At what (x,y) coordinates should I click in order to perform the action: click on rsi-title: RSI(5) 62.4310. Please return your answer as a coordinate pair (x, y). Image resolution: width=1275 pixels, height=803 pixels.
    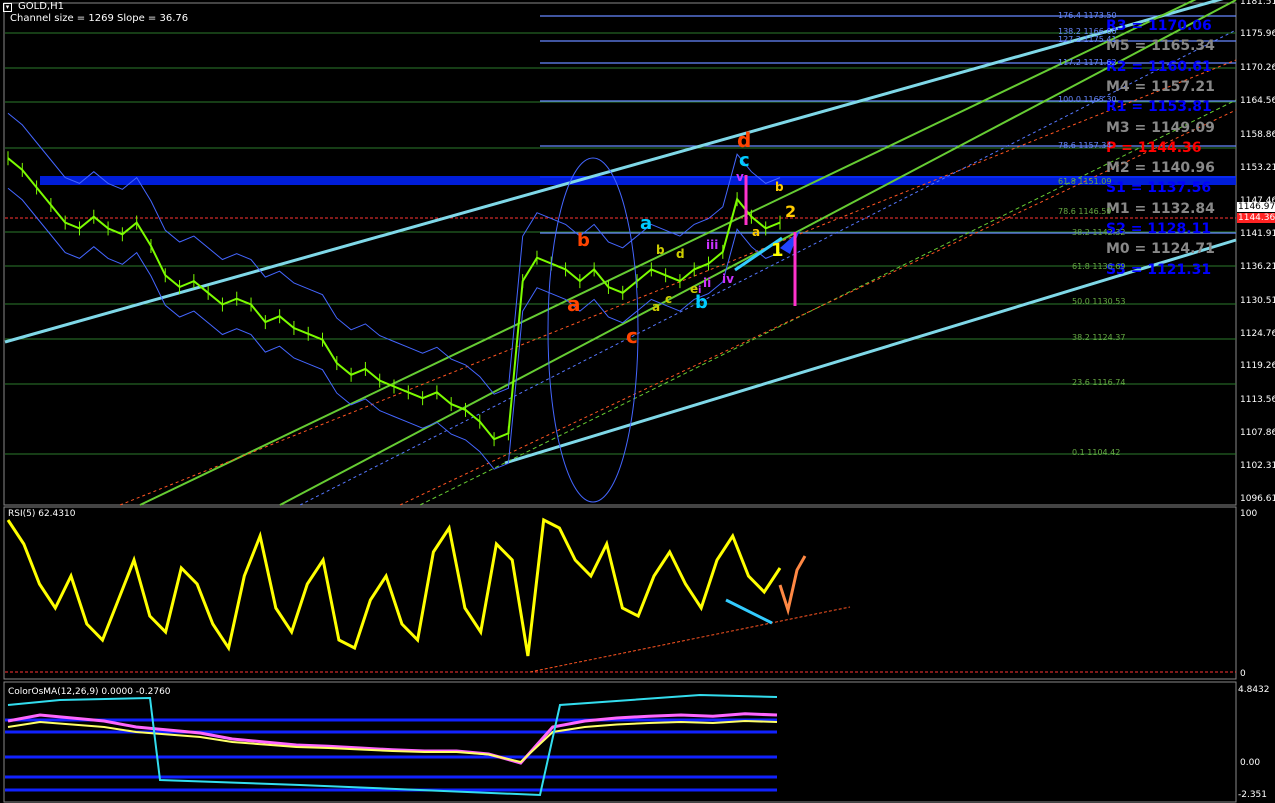
    Looking at the image, I should click on (42, 514).